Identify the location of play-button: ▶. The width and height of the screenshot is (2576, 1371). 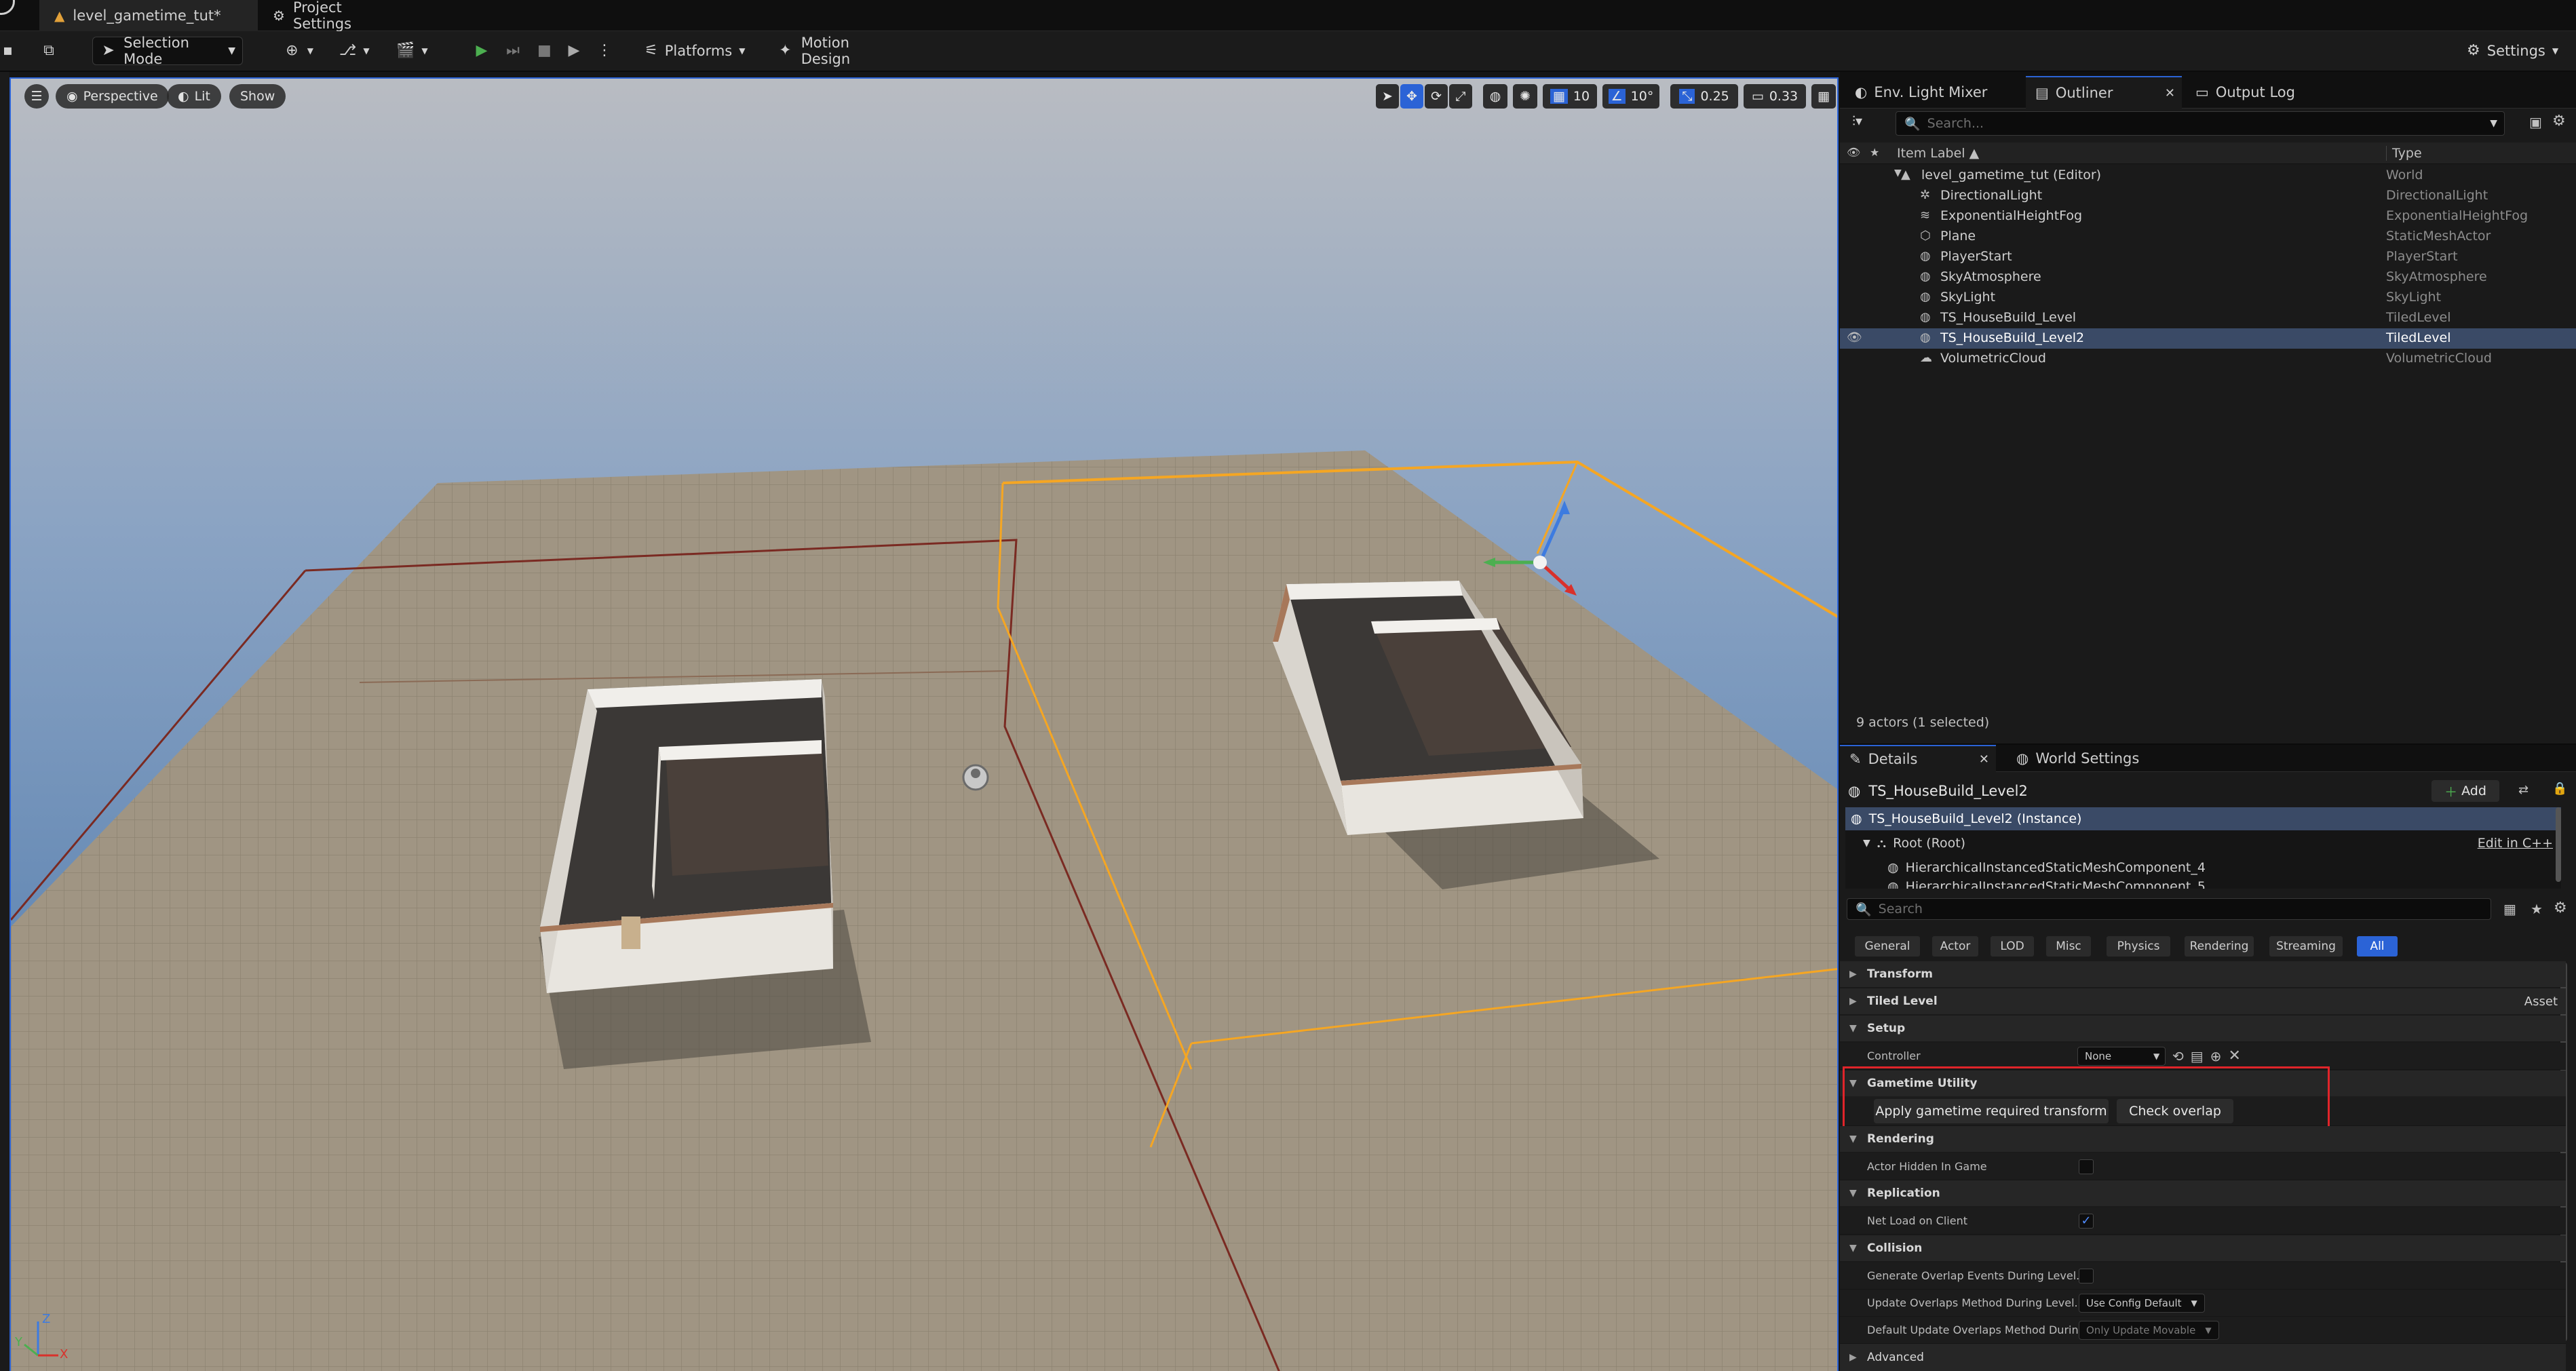
(481, 51).